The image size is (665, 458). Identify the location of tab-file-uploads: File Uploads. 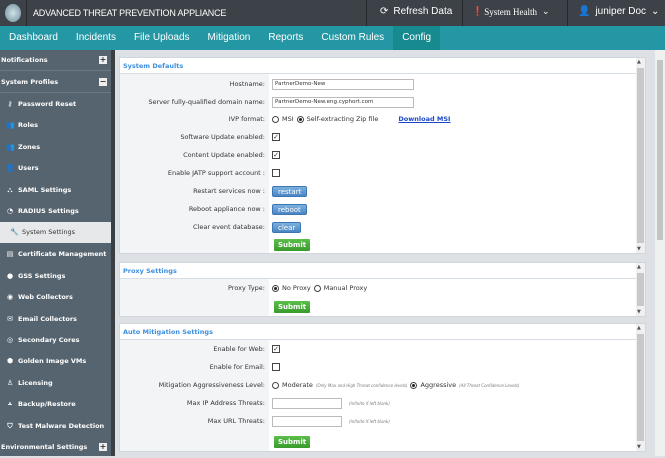
(162, 38).